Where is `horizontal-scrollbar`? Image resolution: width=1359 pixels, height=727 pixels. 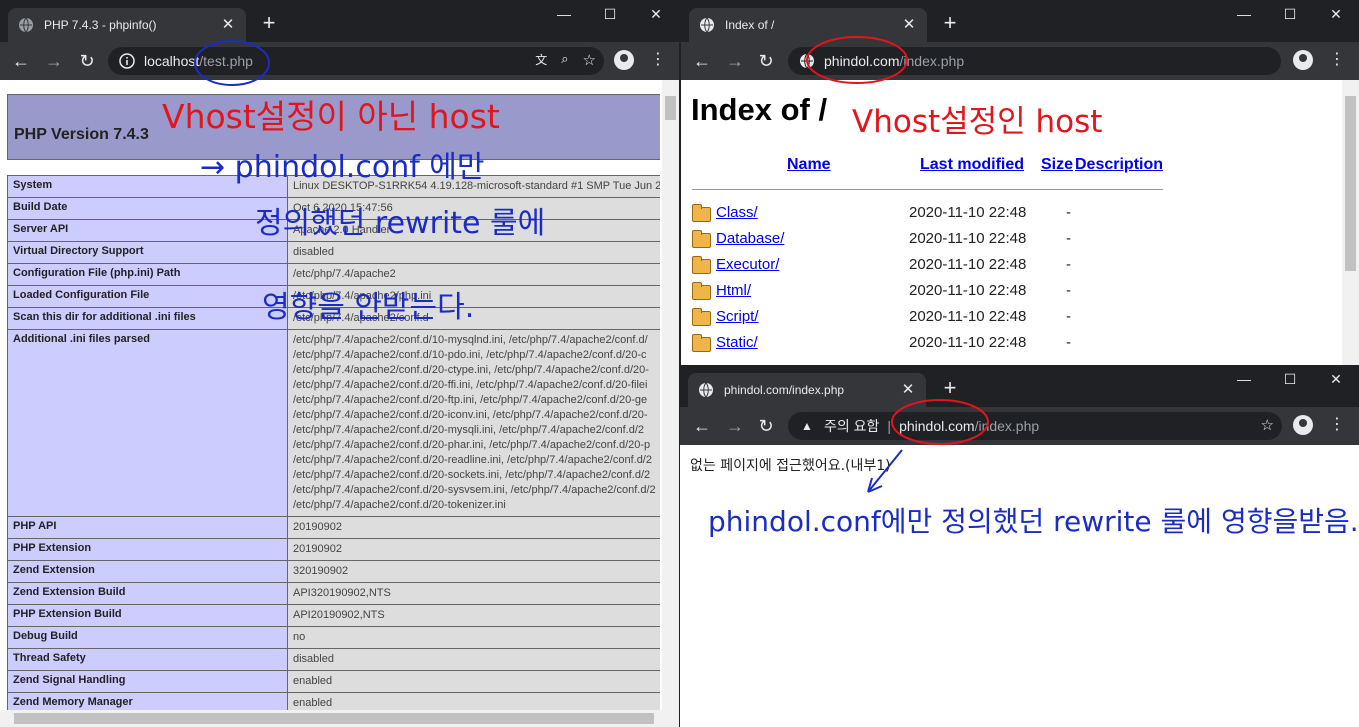 horizontal-scrollbar is located at coordinates (339, 718).